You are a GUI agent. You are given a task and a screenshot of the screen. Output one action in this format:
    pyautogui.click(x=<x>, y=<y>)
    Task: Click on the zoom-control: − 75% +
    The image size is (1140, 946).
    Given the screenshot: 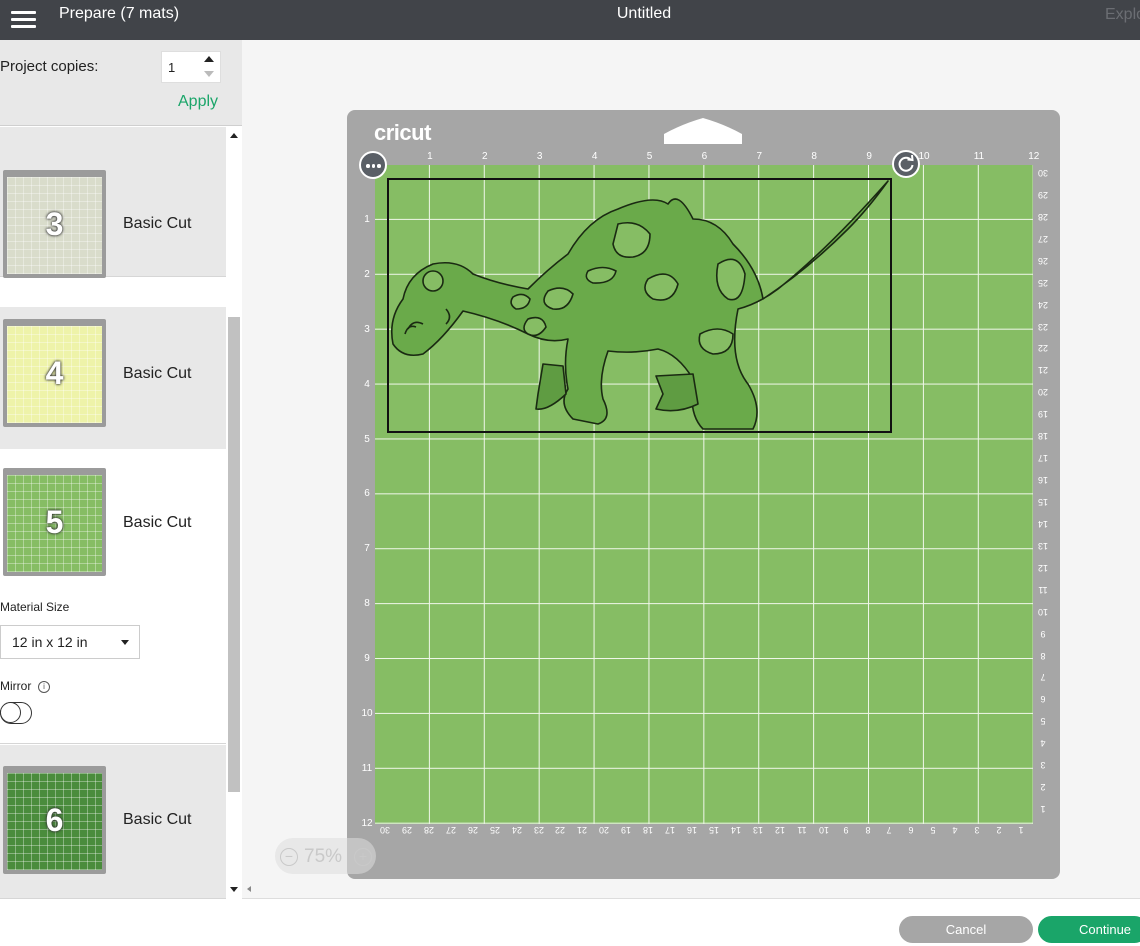 What is the action you would take?
    pyautogui.click(x=325, y=856)
    